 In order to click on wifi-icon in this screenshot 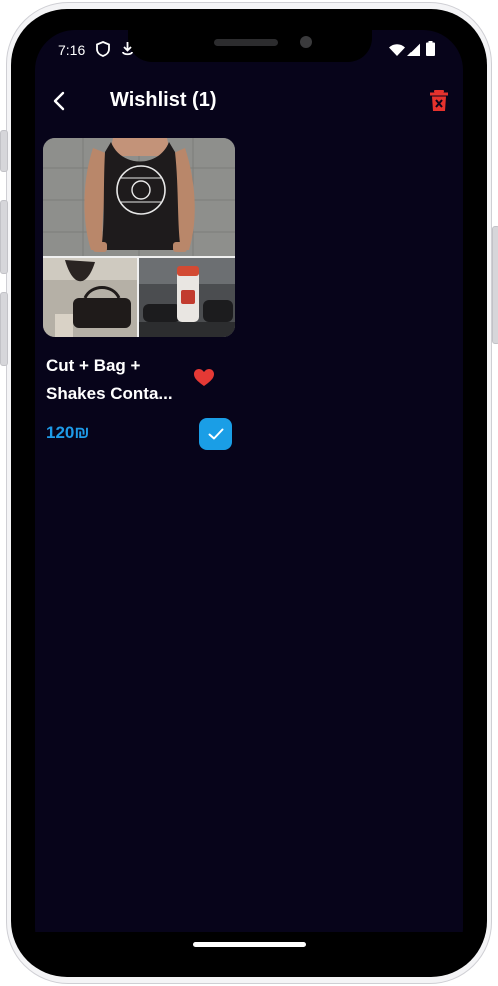, I will do `click(397, 52)`.